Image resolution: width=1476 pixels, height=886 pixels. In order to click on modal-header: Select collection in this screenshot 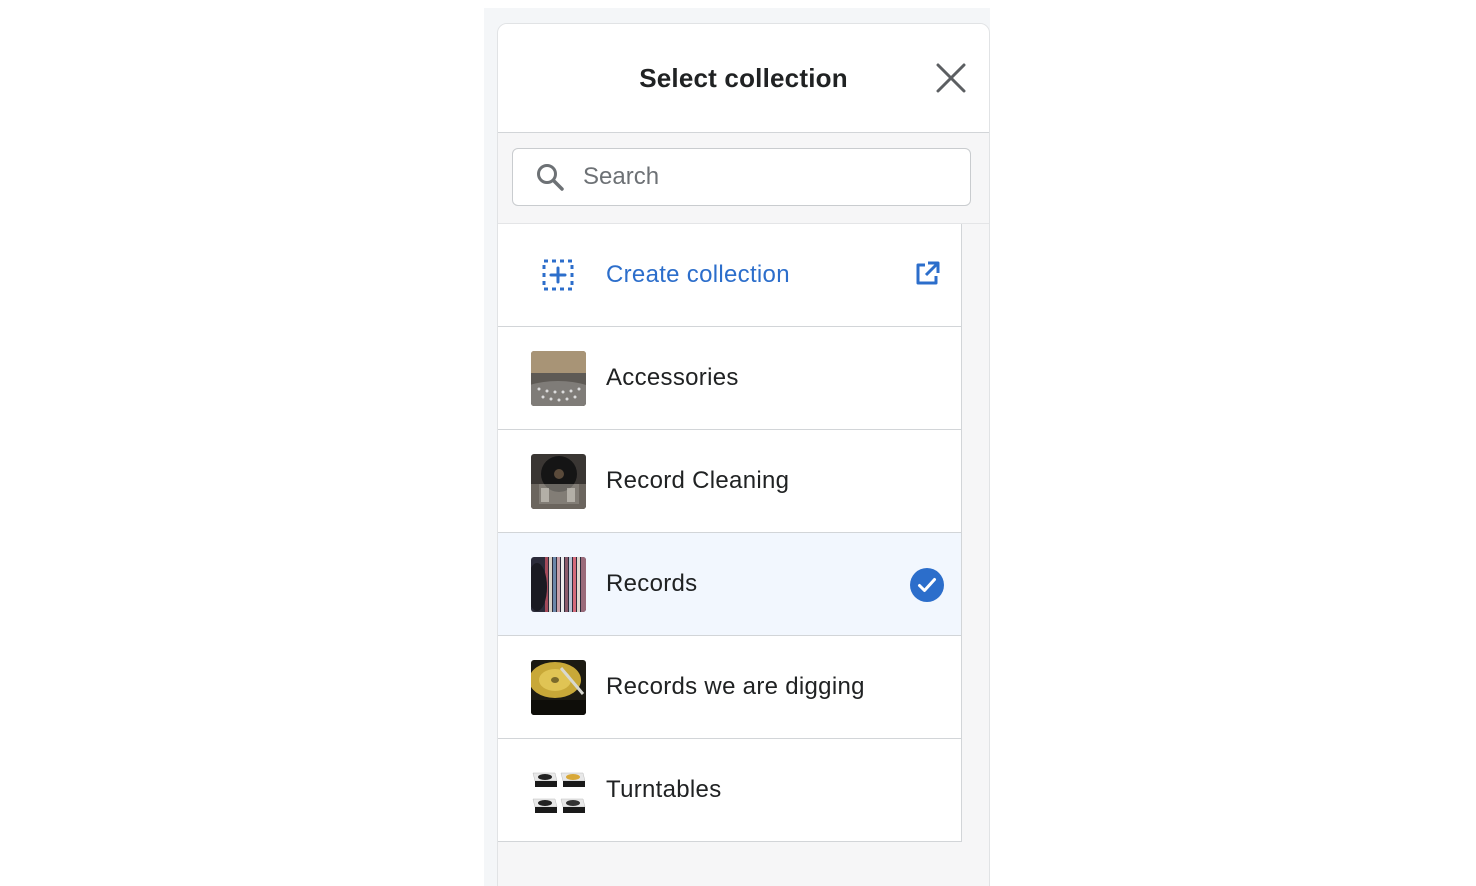, I will do `click(743, 78)`.